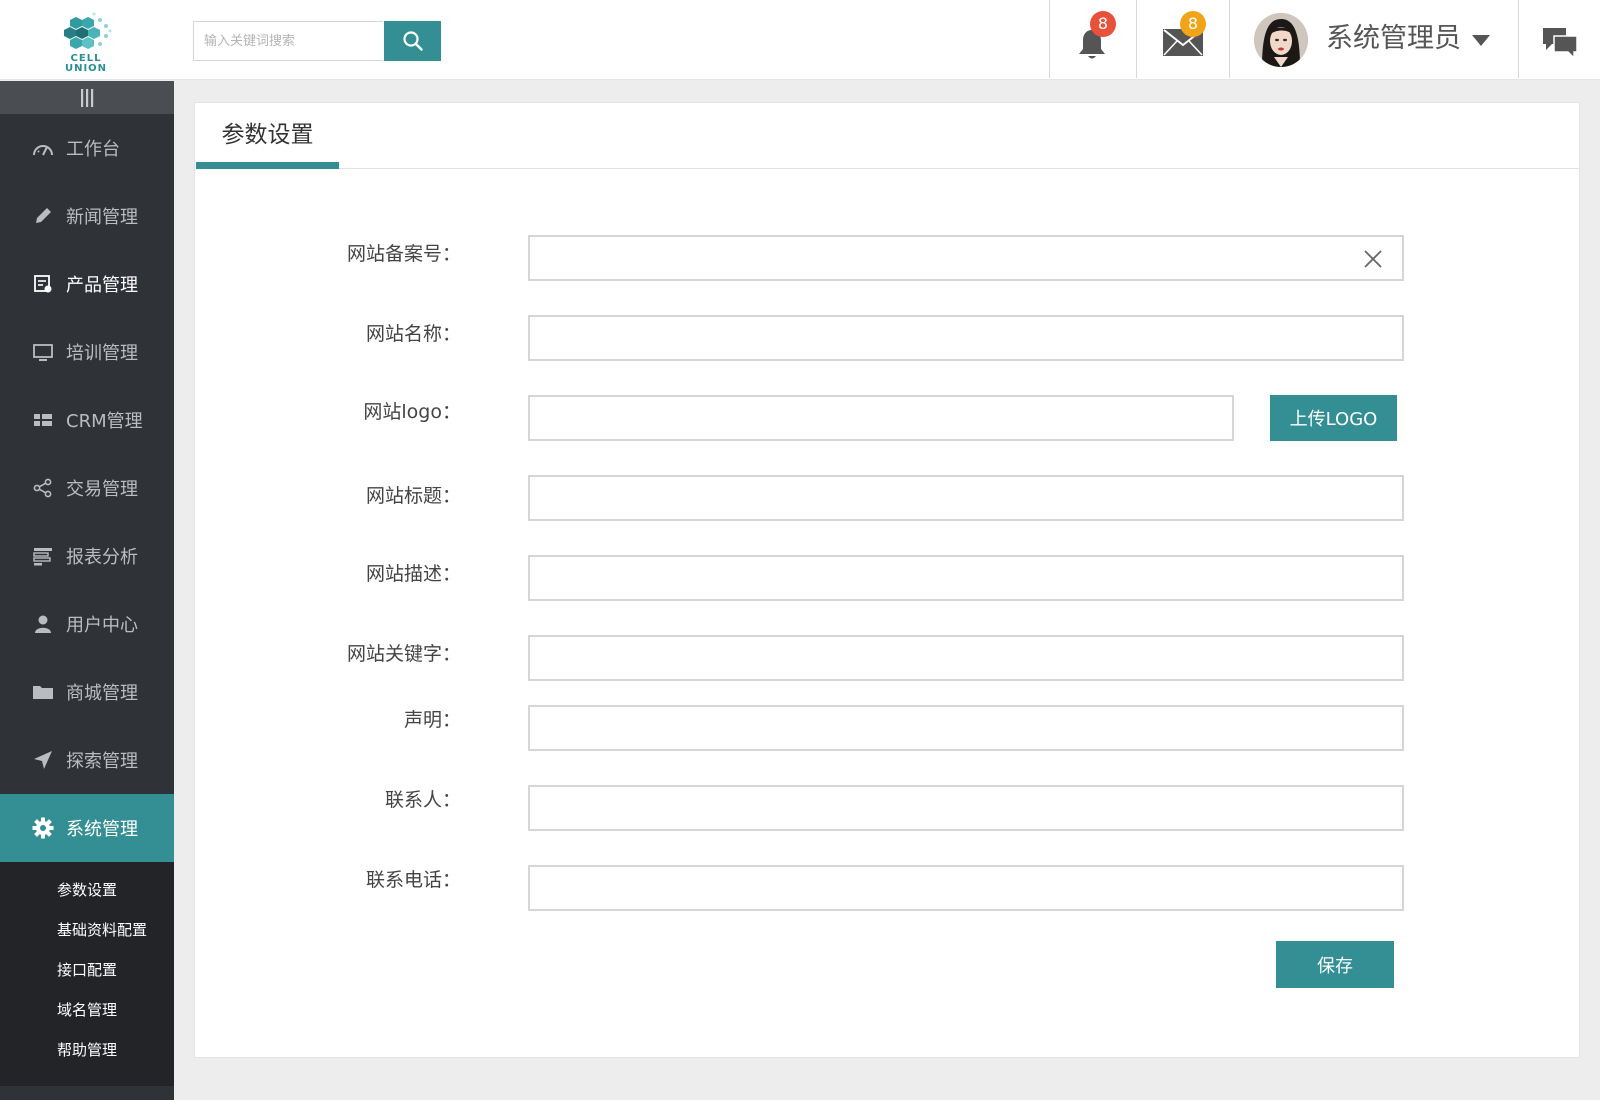  I want to click on site-name-label: 网站名称：, so click(413, 334).